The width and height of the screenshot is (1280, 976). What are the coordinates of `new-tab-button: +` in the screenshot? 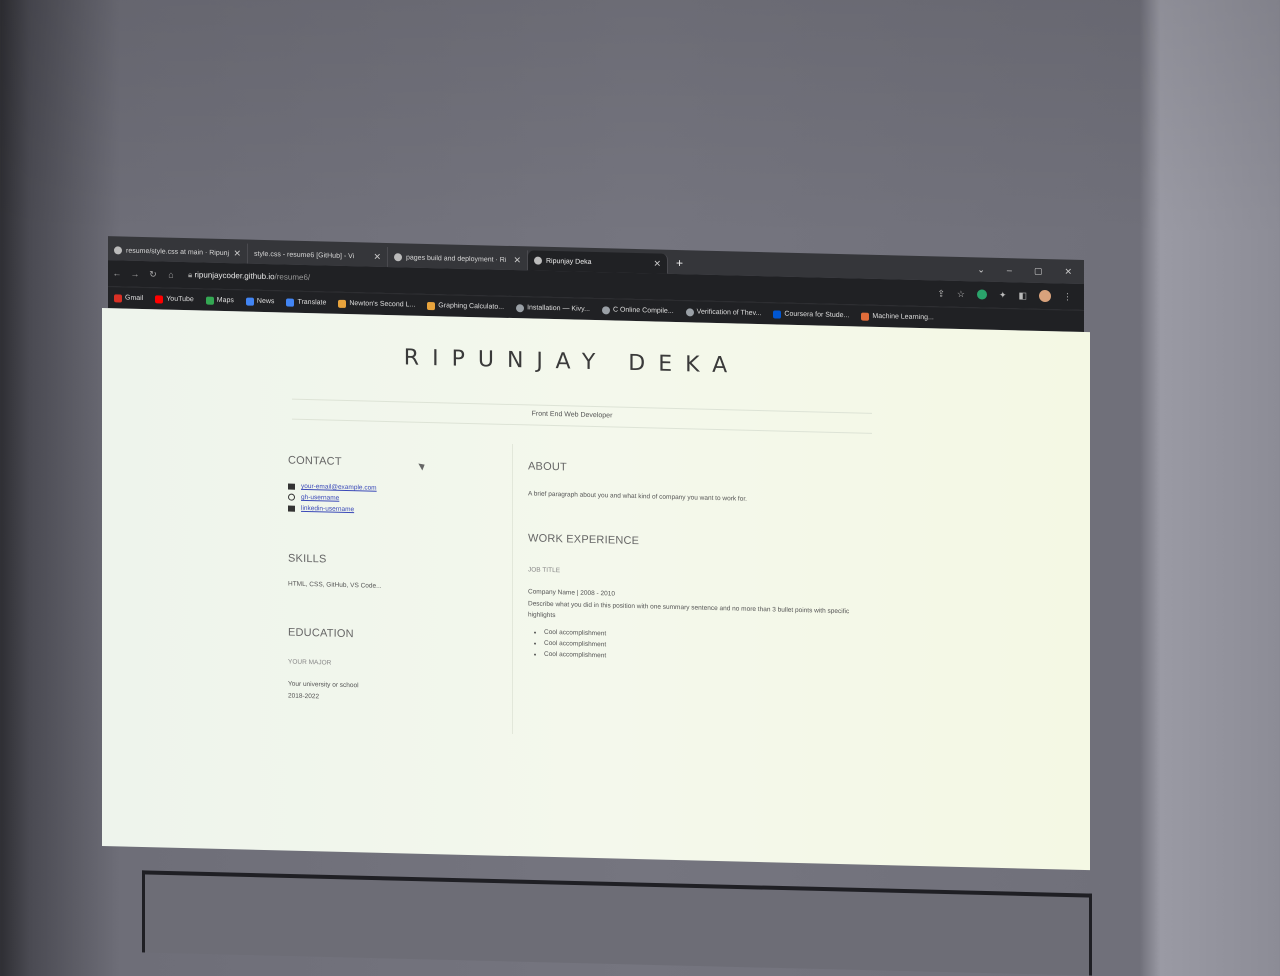 It's located at (679, 265).